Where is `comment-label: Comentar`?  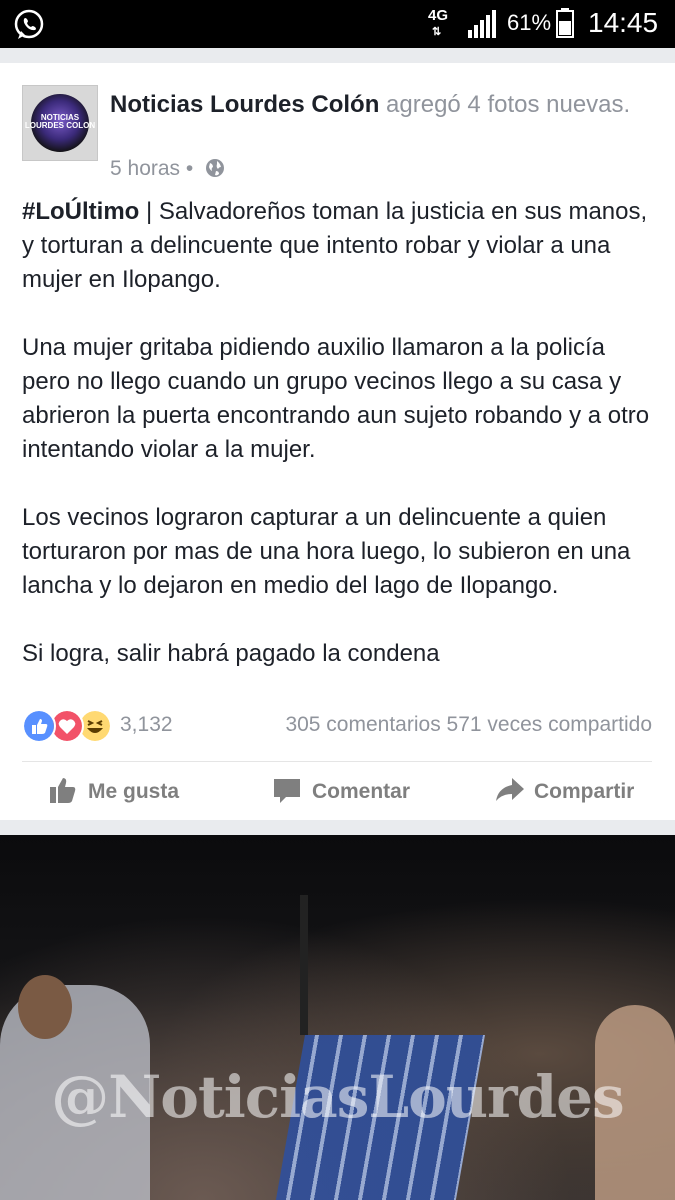 comment-label: Comentar is located at coordinates (361, 791).